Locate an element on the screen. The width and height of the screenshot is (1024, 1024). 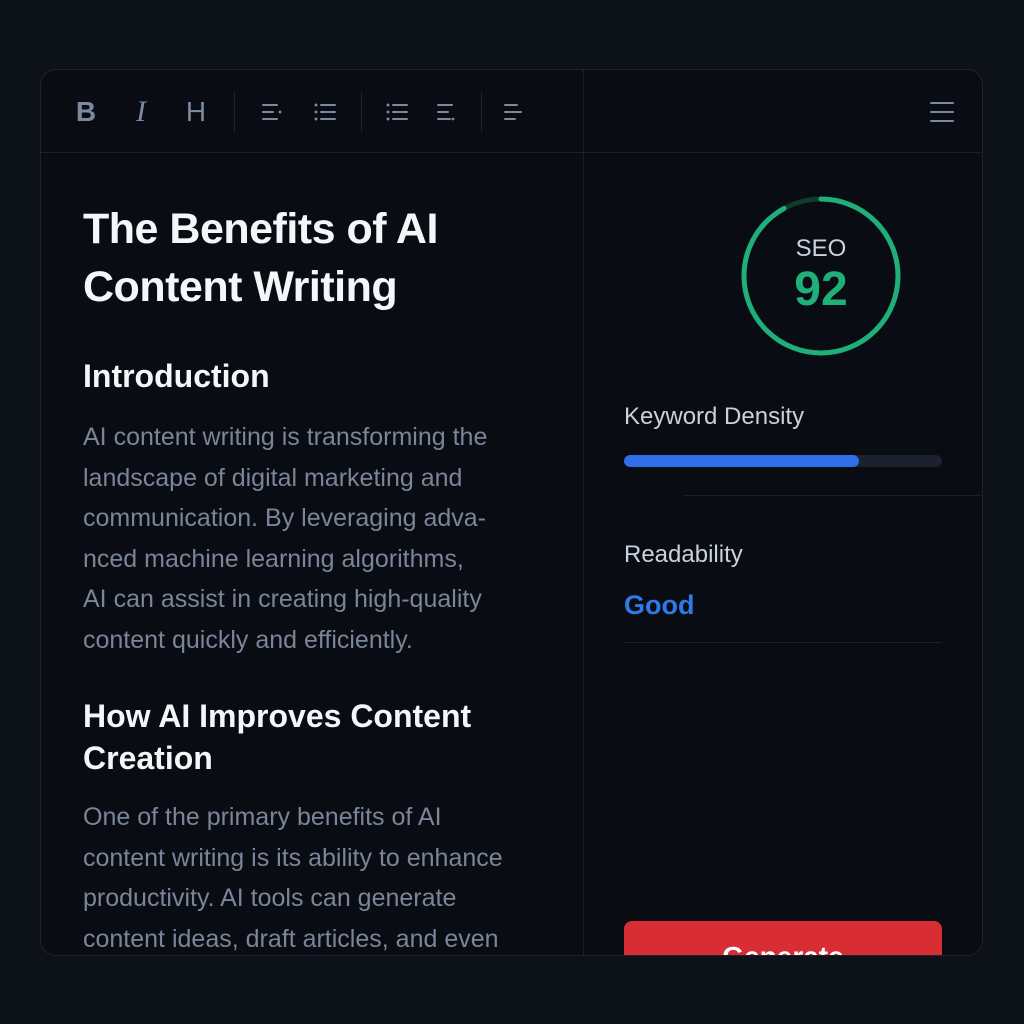
formatting-toolbar: B I H is located at coordinates (511, 111).